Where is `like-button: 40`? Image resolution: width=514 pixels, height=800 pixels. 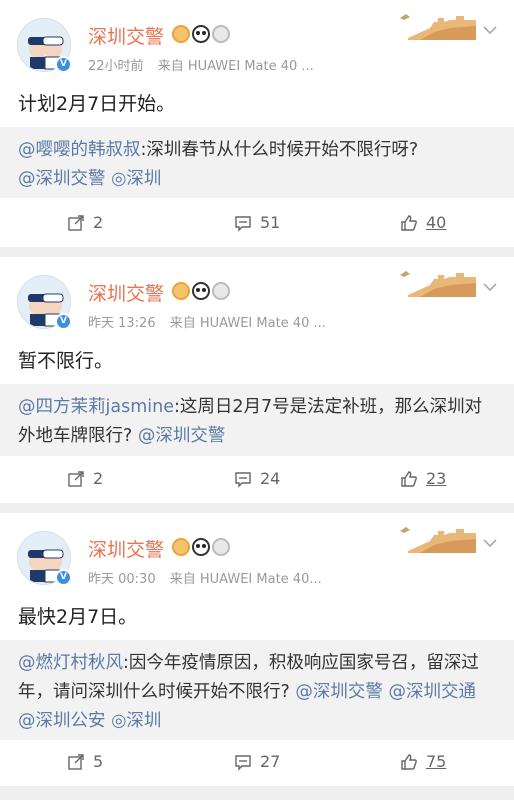
like-button: 40 is located at coordinates (423, 222).